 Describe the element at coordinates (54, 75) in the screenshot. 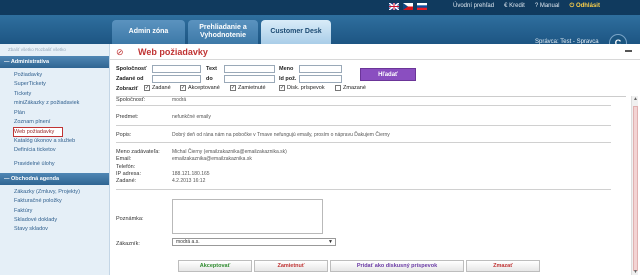

I see `sidebar-item-requests: Požiadavky` at that location.